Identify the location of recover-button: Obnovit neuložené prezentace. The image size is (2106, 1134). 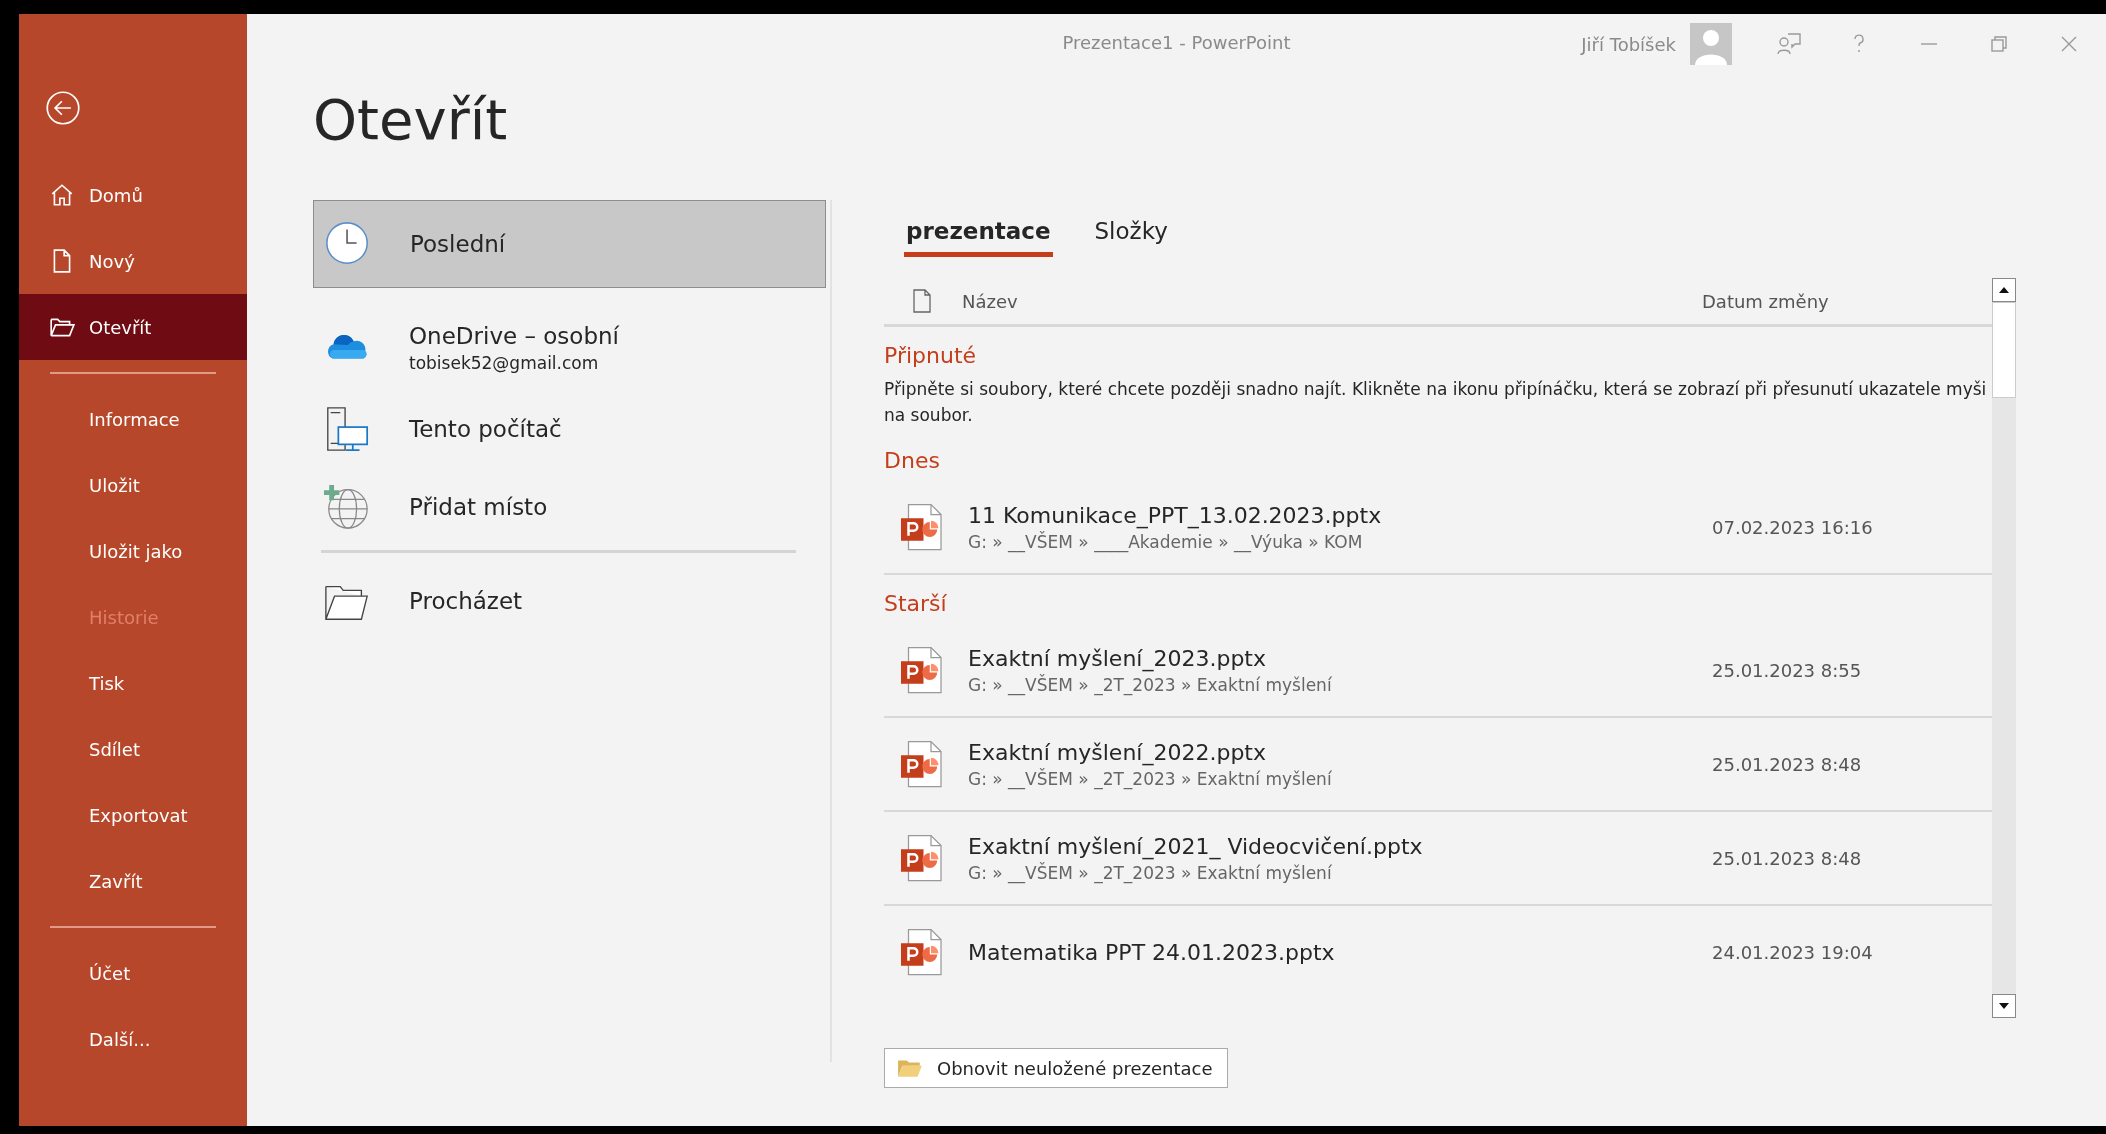
(1056, 1068).